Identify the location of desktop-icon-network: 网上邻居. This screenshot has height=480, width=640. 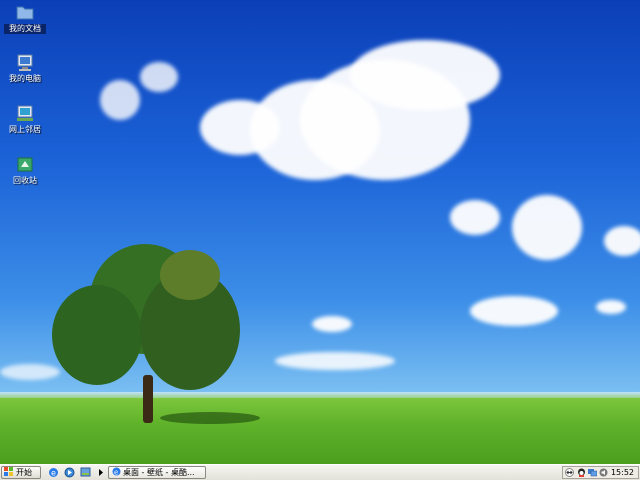
(25, 120).